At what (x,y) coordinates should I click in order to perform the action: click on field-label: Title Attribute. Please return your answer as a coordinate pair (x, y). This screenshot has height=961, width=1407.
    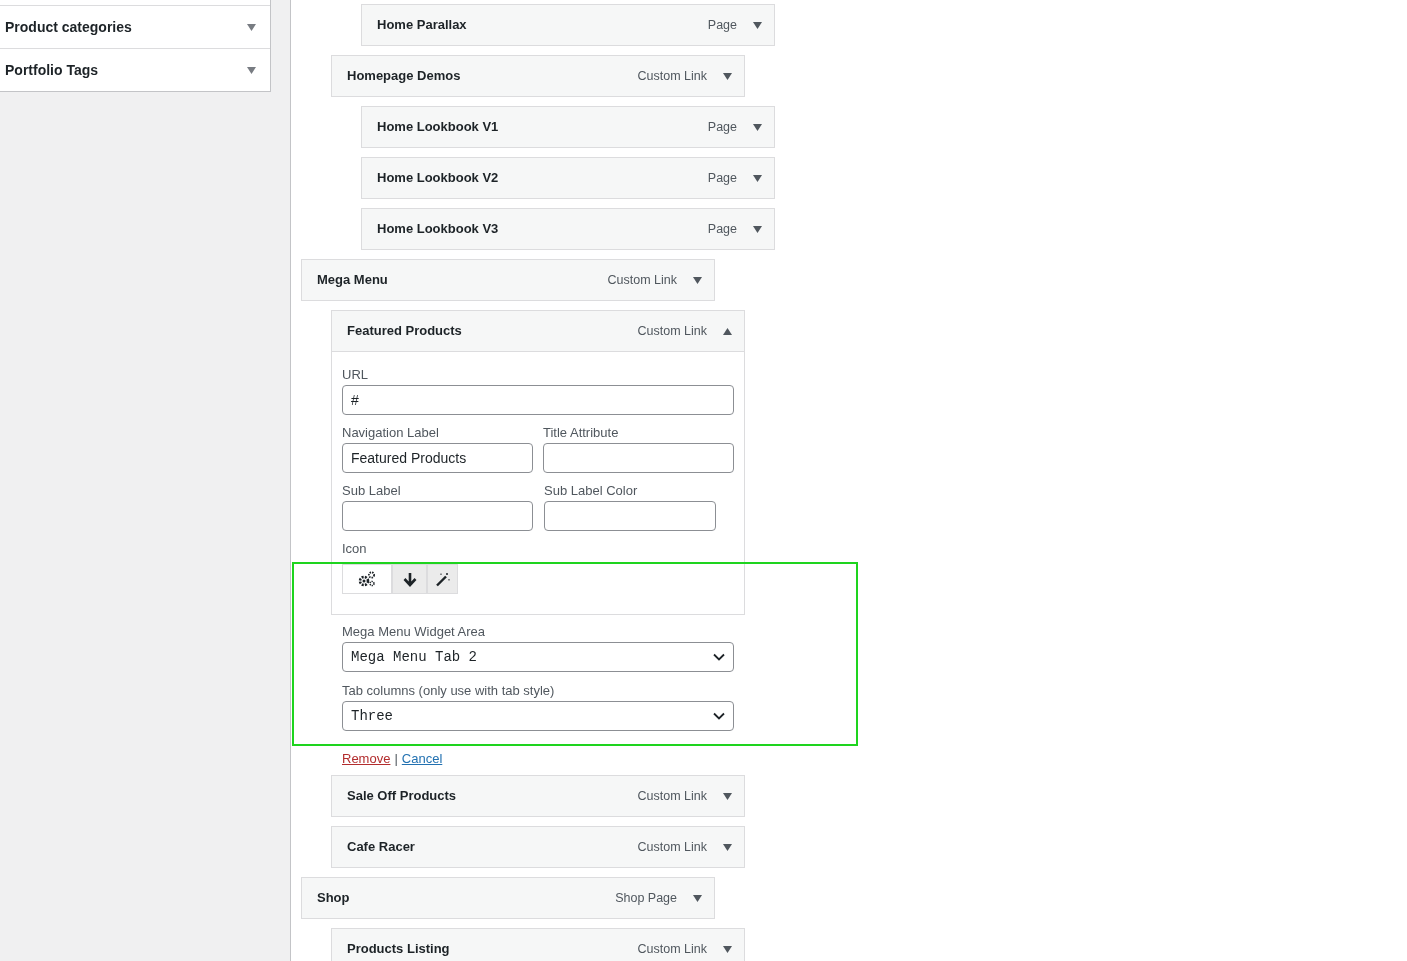
    Looking at the image, I should click on (581, 432).